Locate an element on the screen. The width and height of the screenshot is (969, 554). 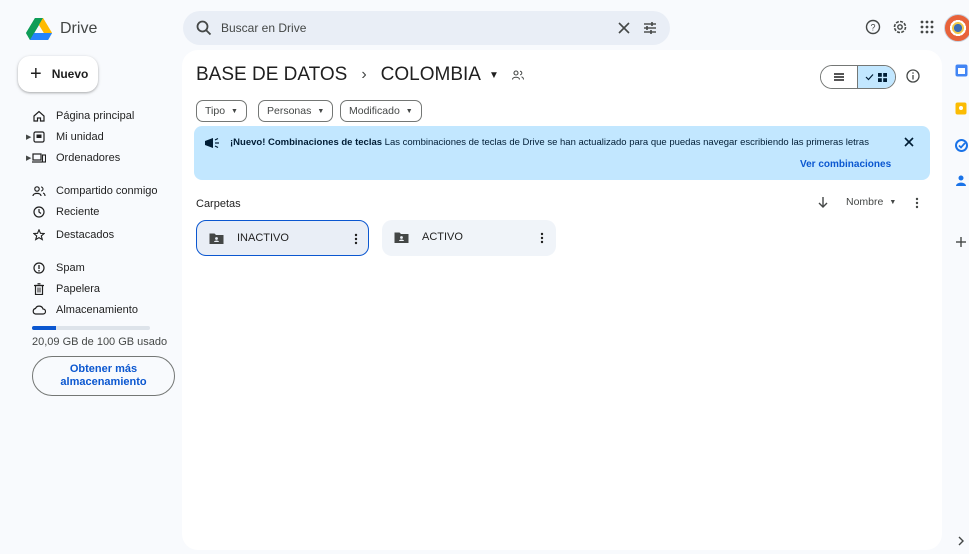
plus-icon: + is located at coordinates (36, 74).